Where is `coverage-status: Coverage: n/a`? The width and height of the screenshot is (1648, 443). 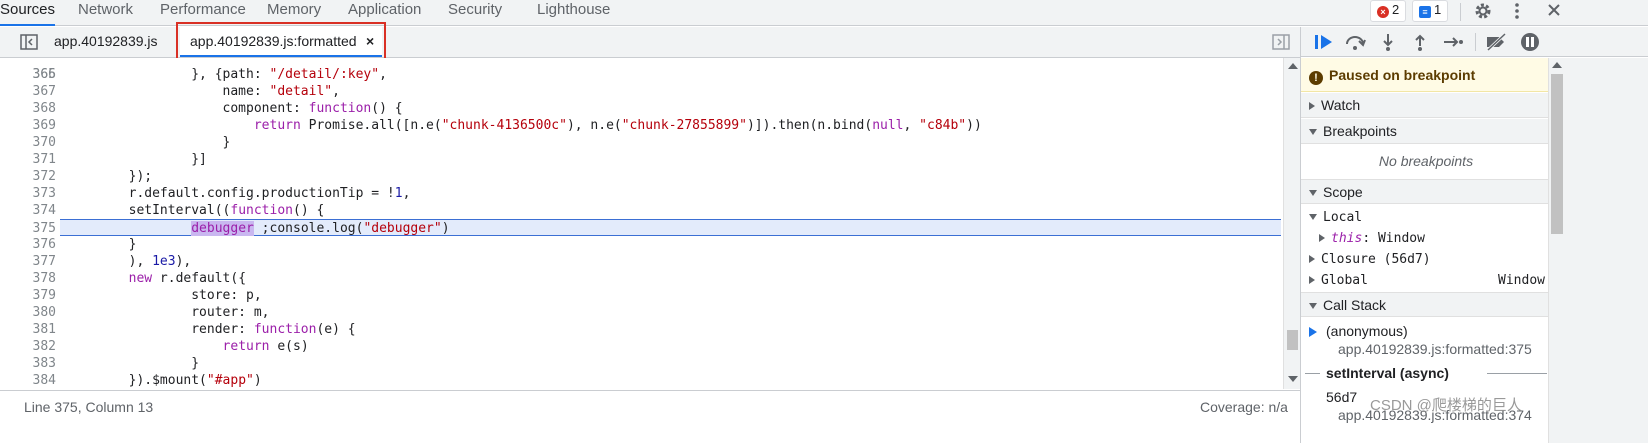 coverage-status: Coverage: n/a is located at coordinates (1244, 407).